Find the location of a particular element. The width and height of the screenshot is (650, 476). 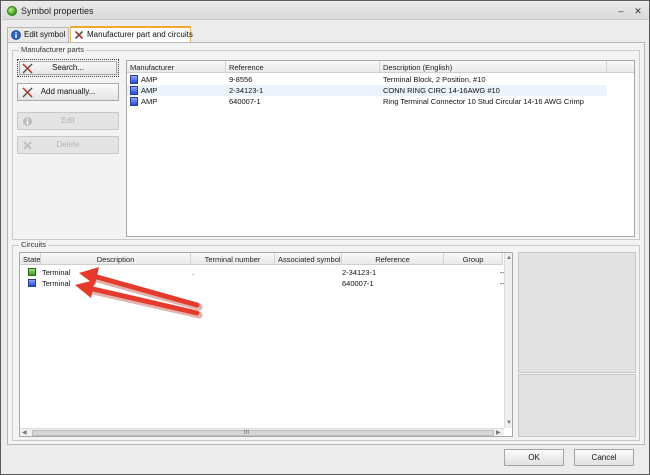

scroll-thumb is located at coordinates (263, 433).